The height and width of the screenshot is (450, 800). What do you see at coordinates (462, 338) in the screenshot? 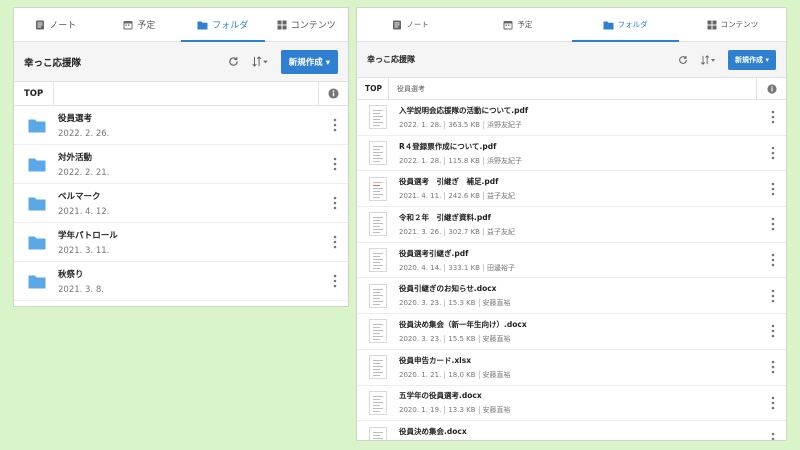
I see `file-size: 15.5 KB` at bounding box center [462, 338].